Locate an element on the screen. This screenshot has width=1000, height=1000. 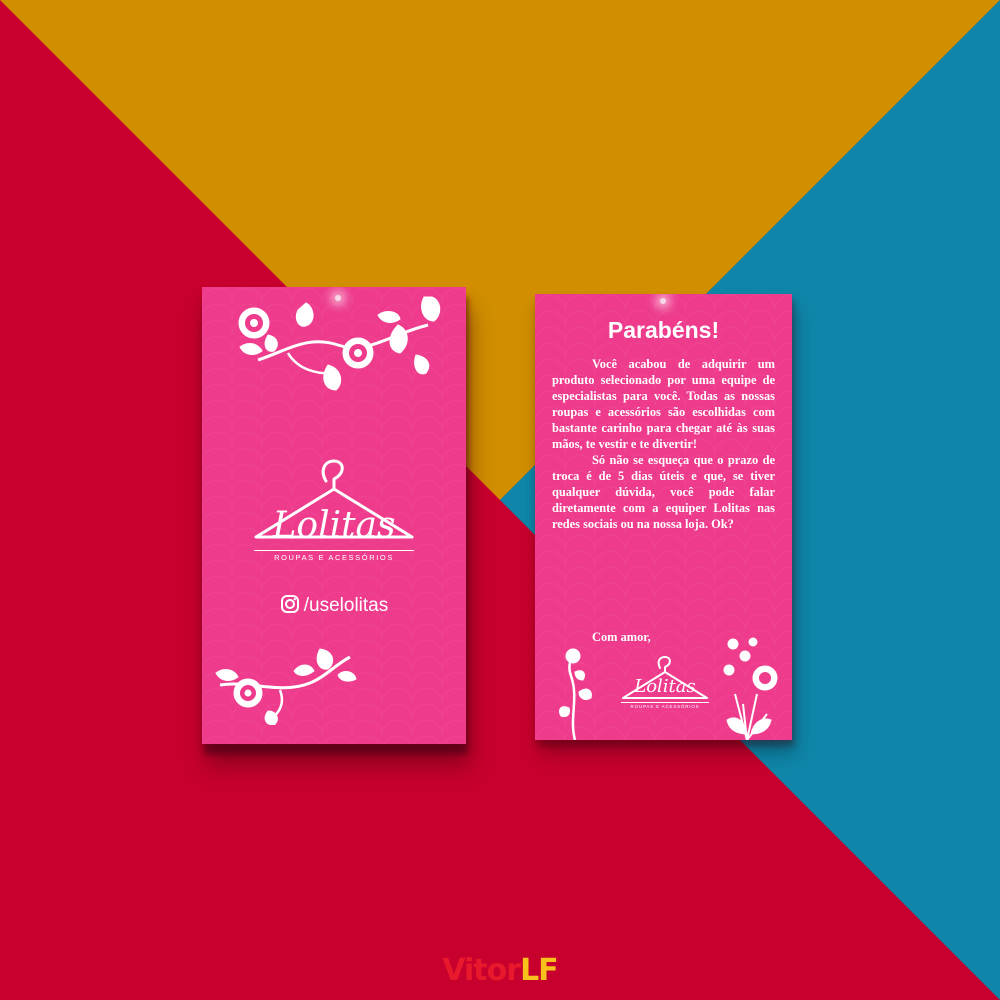
instagram-handle: /uselolitas is located at coordinates (346, 605).